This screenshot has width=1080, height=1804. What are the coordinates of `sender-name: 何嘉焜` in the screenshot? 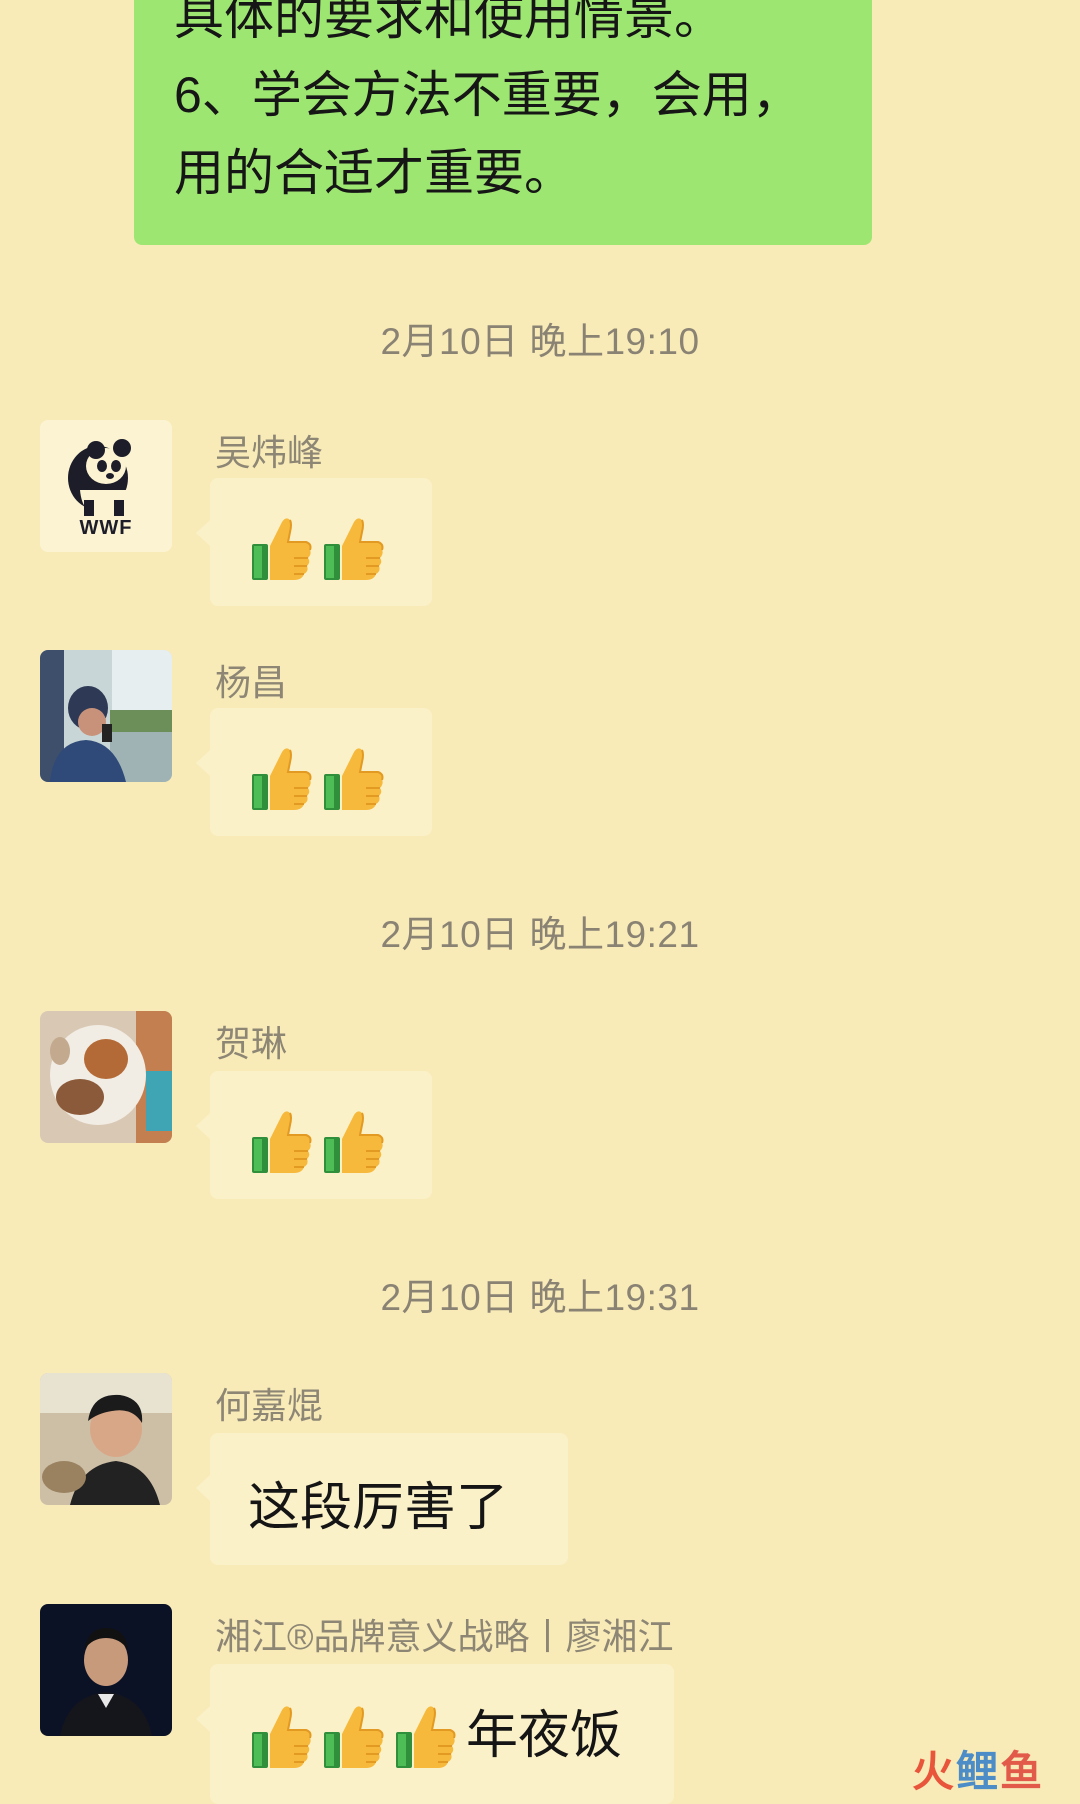 It's located at (269, 1405).